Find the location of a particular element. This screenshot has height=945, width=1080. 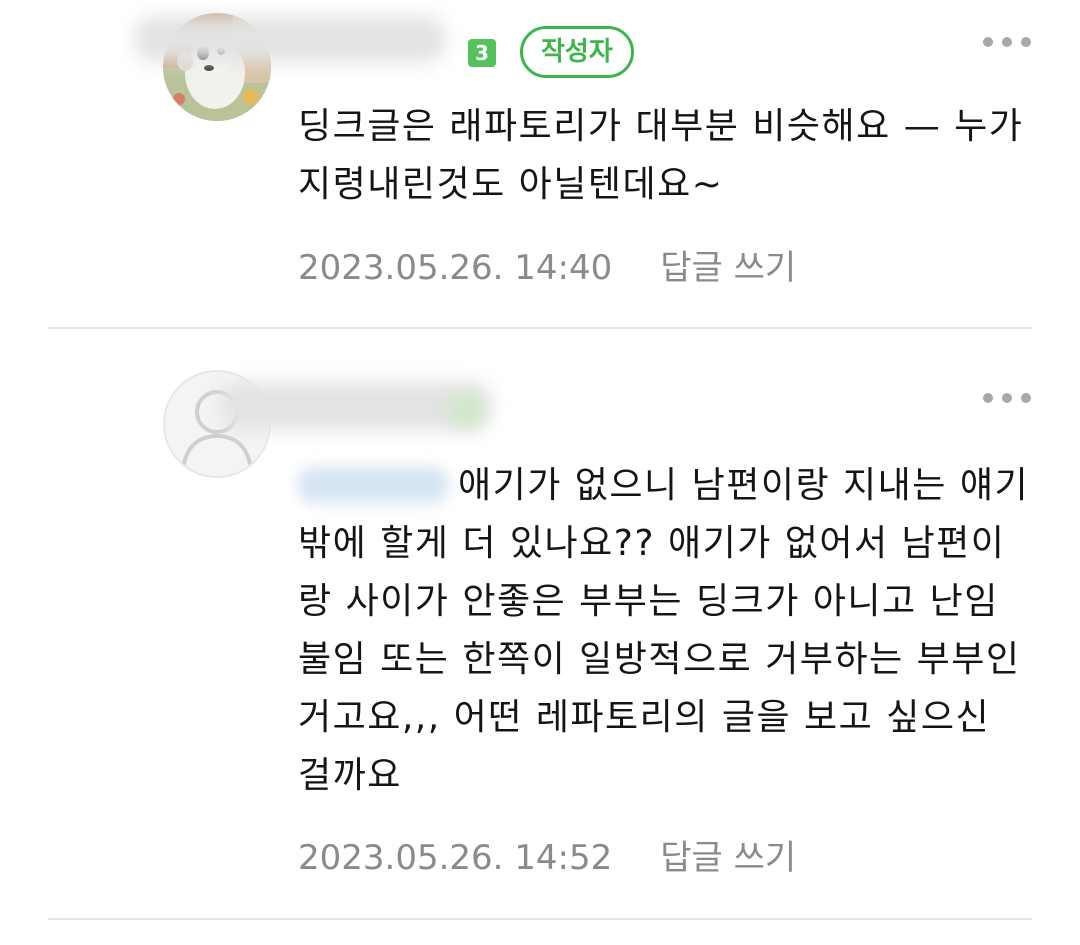

comment-datetime: 2023.05.26. 14:52 is located at coordinates (455, 858).